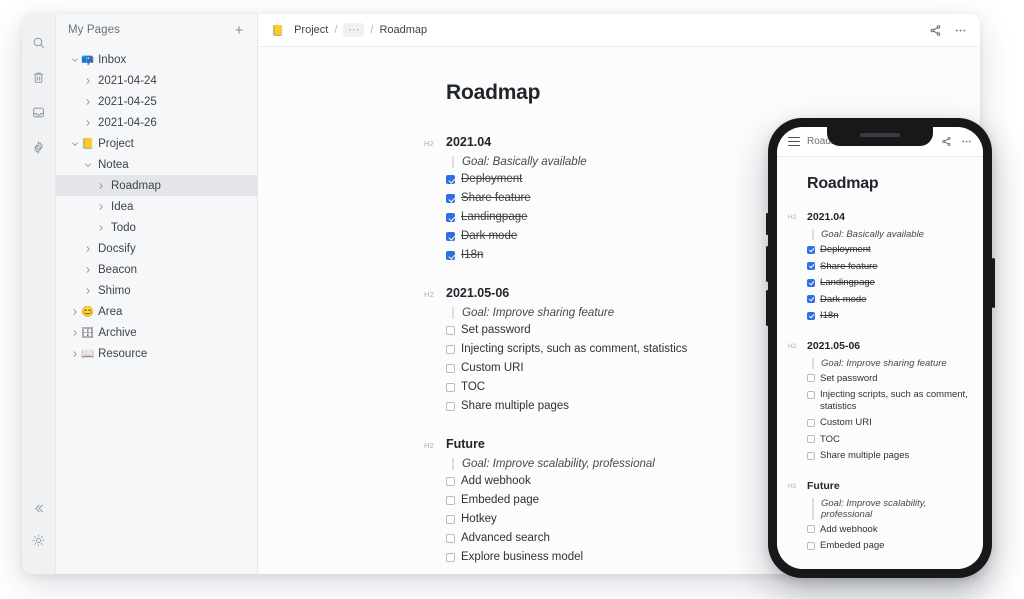 This screenshot has height=599, width=1024. Describe the element at coordinates (39, 147) in the screenshot. I see `settings-icon` at that location.